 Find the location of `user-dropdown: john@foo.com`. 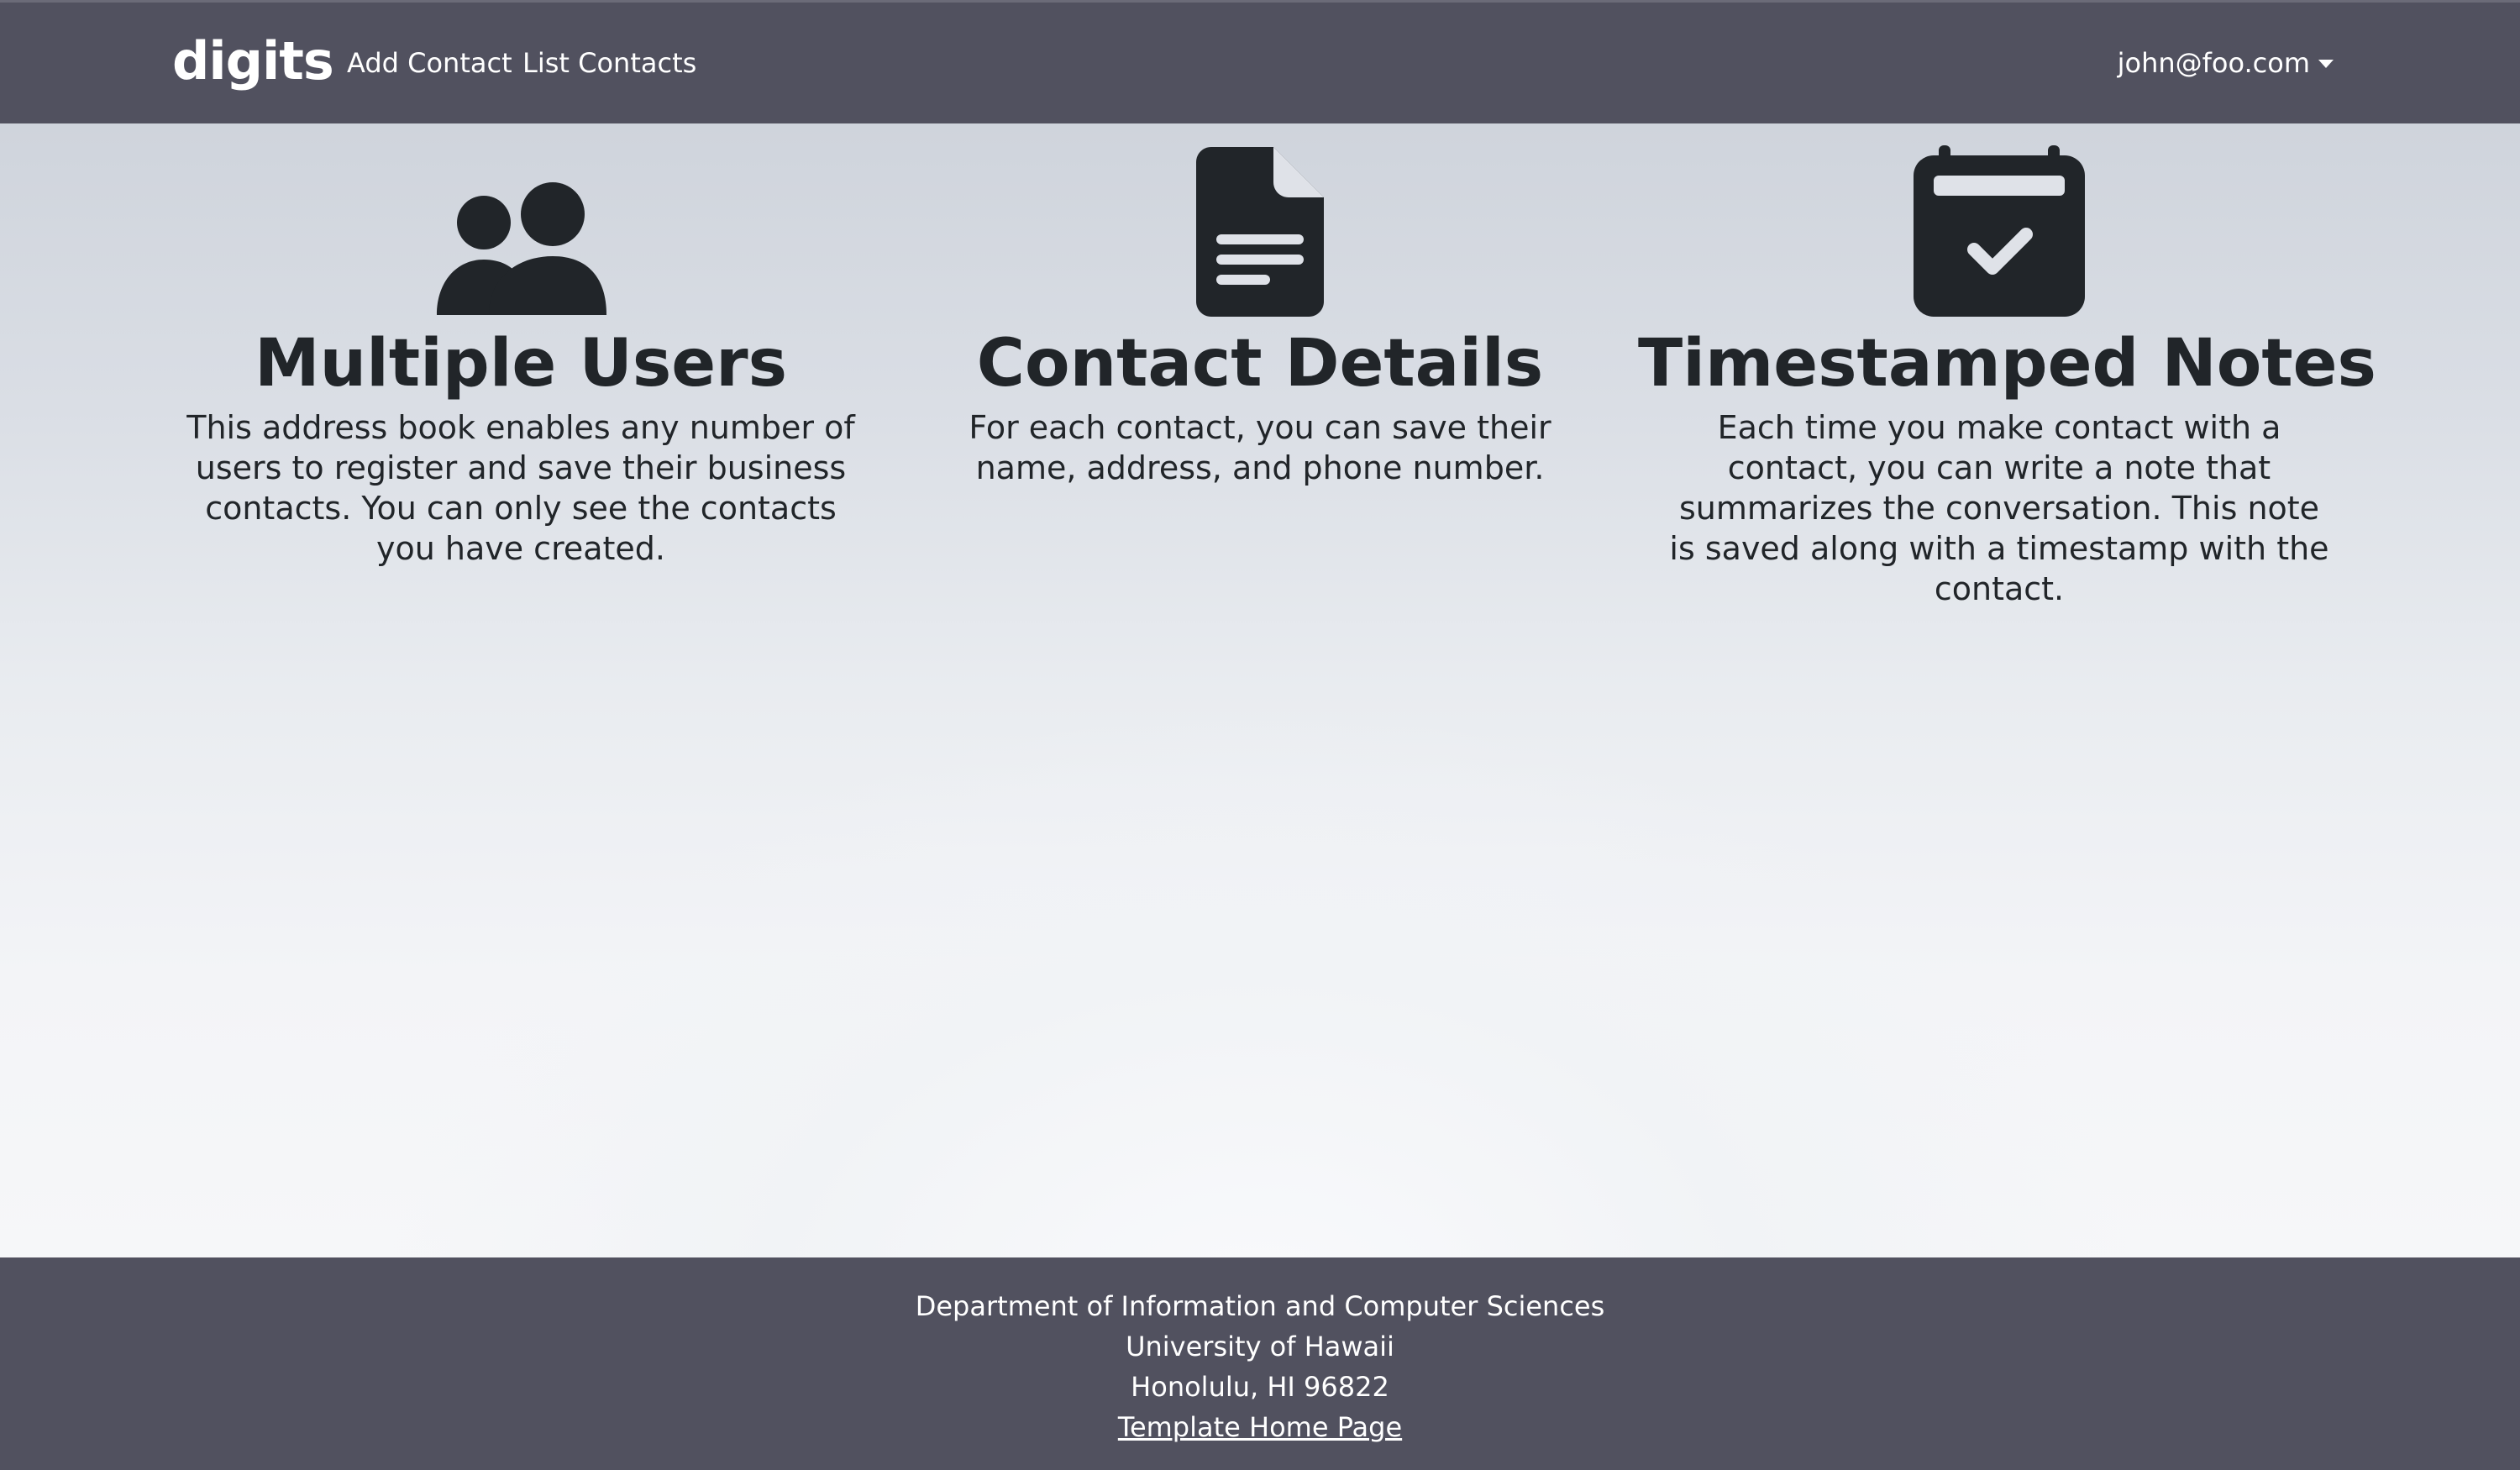

user-dropdown: john@foo.com is located at coordinates (2226, 63).